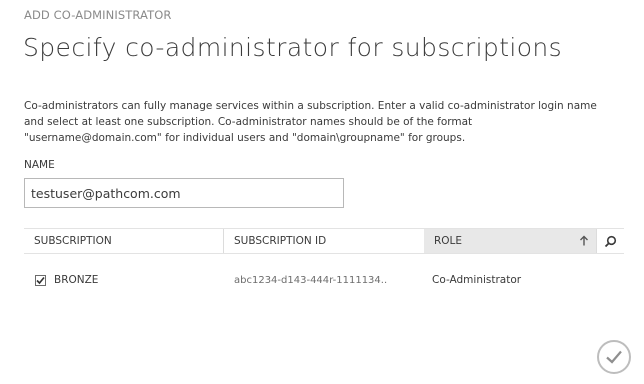  I want to click on column-header-label: SUBSCRIPTION, so click(73, 241).